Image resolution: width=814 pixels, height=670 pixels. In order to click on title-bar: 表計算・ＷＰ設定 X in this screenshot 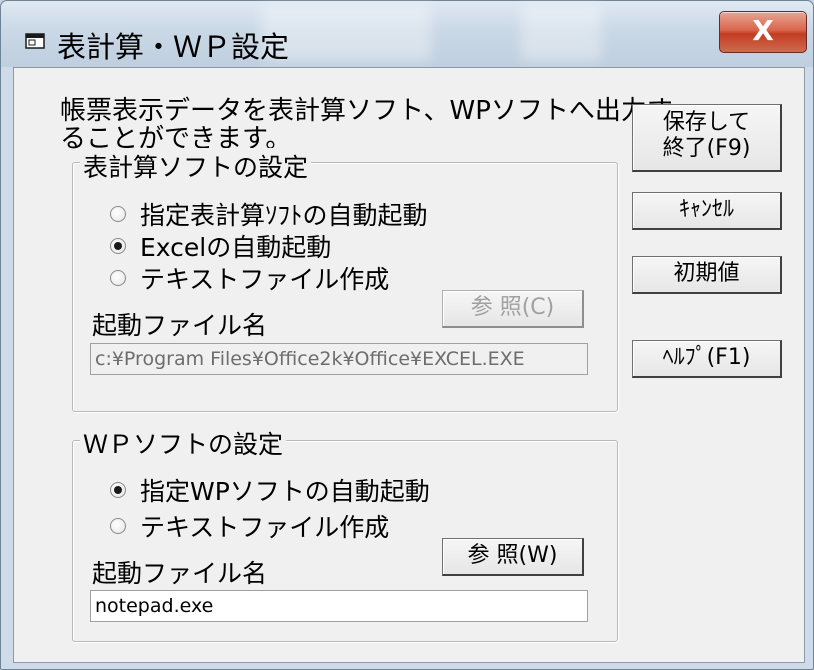, I will do `click(407, 34)`.